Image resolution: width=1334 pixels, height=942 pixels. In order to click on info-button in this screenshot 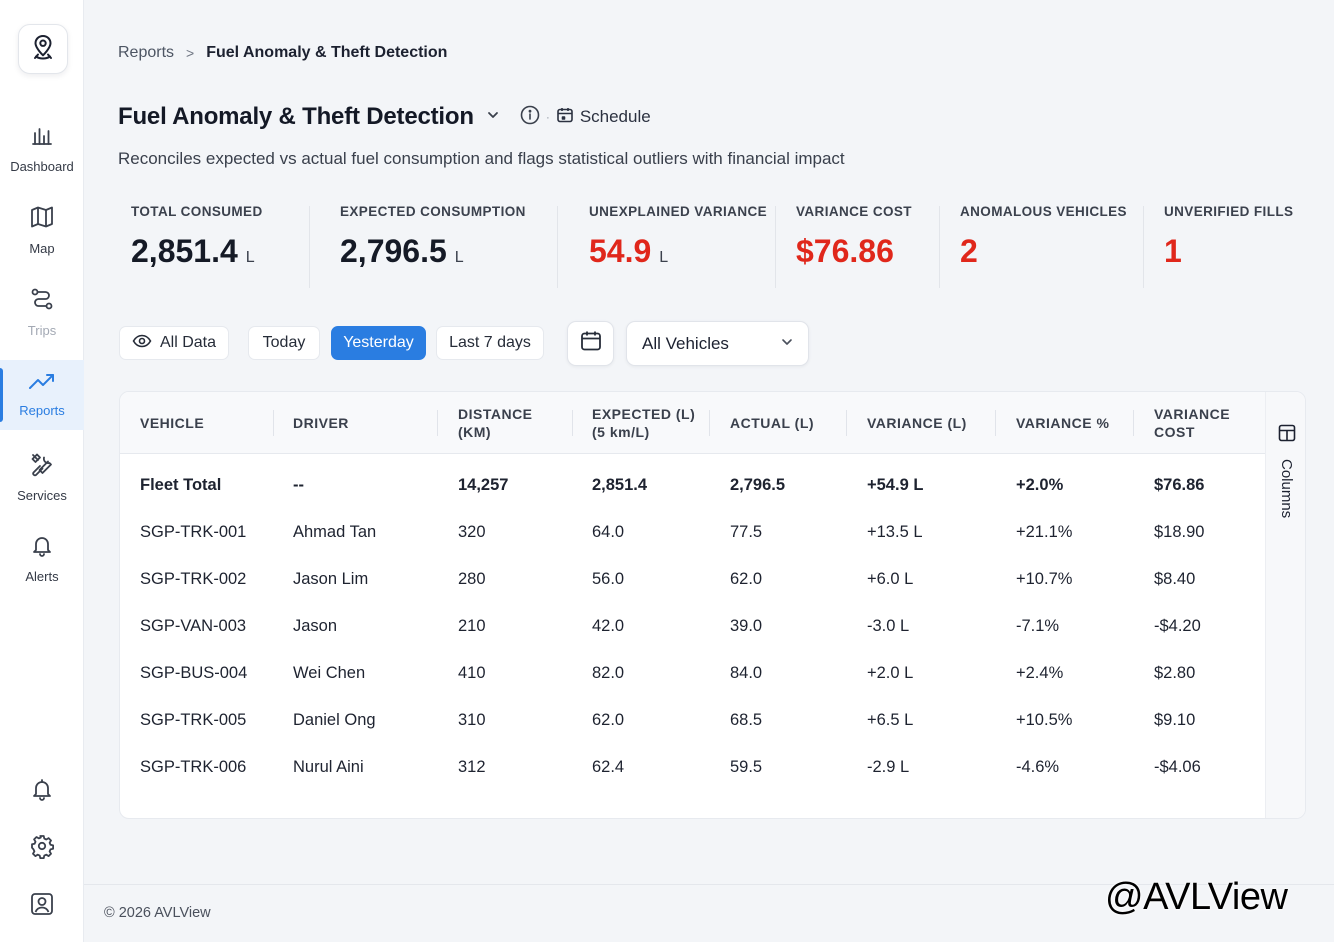, I will do `click(530, 117)`.